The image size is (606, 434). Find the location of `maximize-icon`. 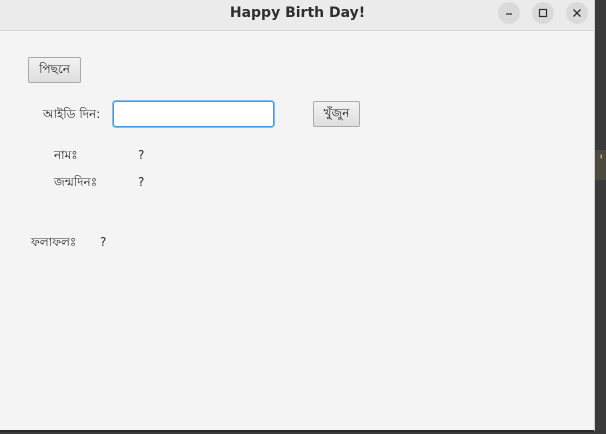

maximize-icon is located at coordinates (543, 13).